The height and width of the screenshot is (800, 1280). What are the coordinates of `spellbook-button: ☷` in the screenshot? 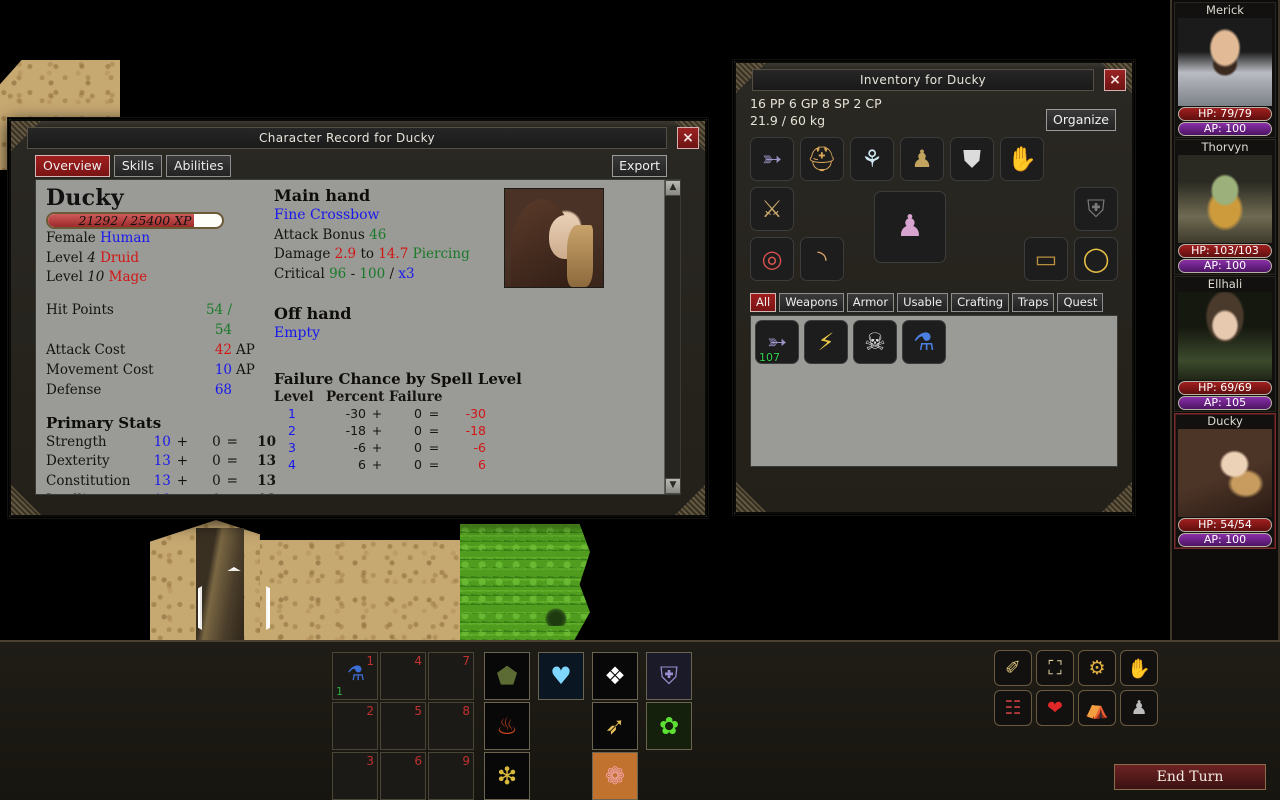 It's located at (1013, 708).